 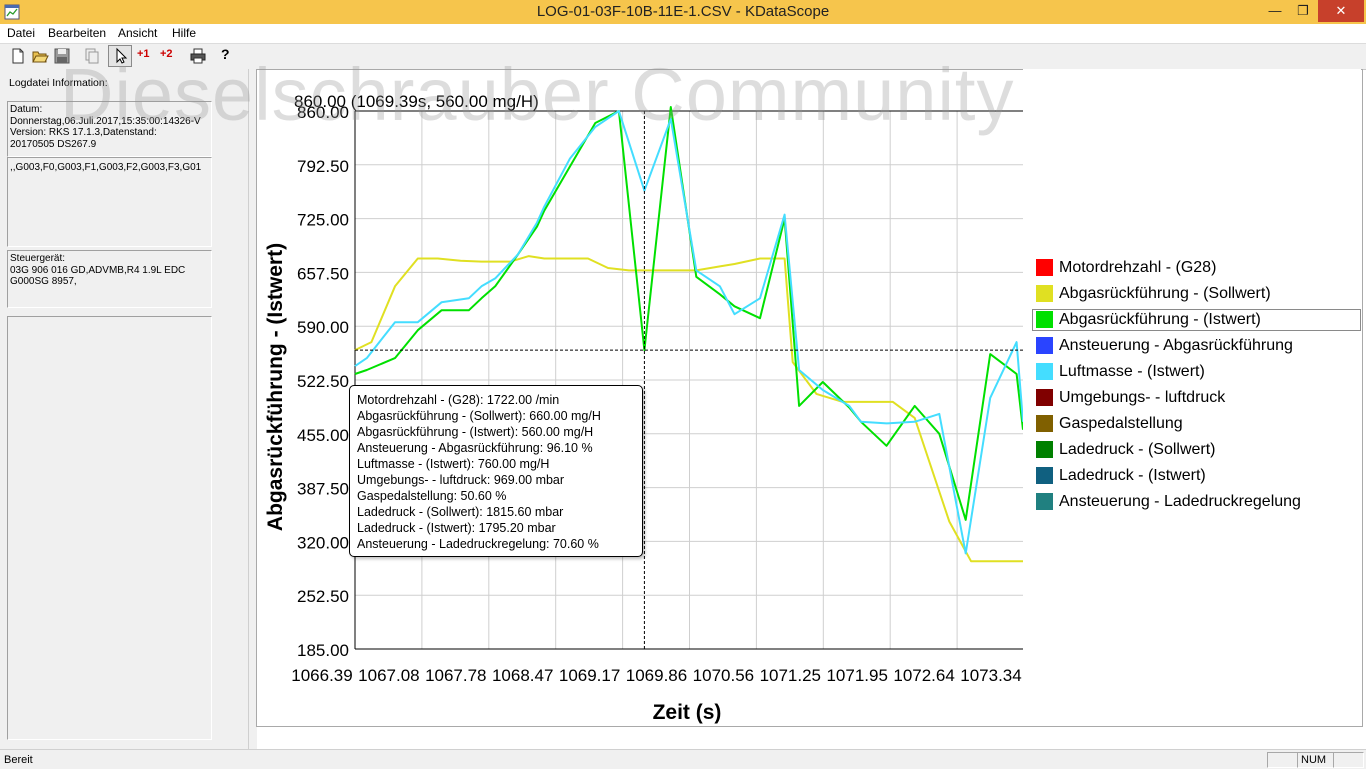 I want to click on legend-item: Umgebungs- - luftdruck, so click(x=1195, y=398).